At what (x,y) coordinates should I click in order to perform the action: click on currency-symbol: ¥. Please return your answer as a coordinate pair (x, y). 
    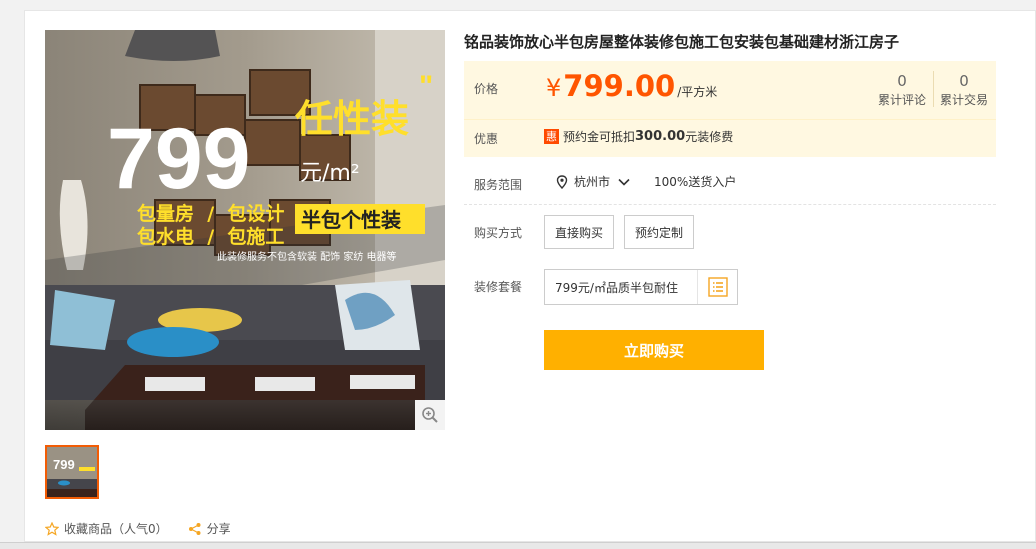
    Looking at the image, I should click on (554, 88).